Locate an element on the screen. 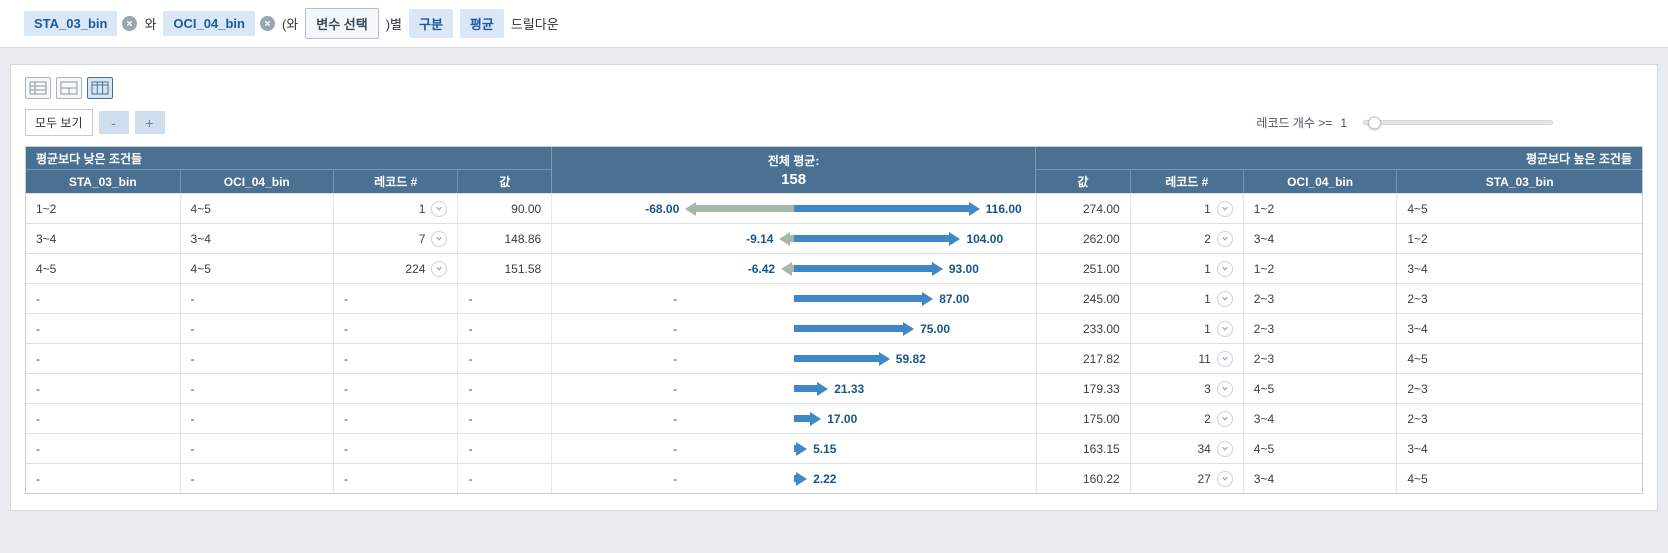 This screenshot has width=1668, height=553. table-view-icon is located at coordinates (38, 88).